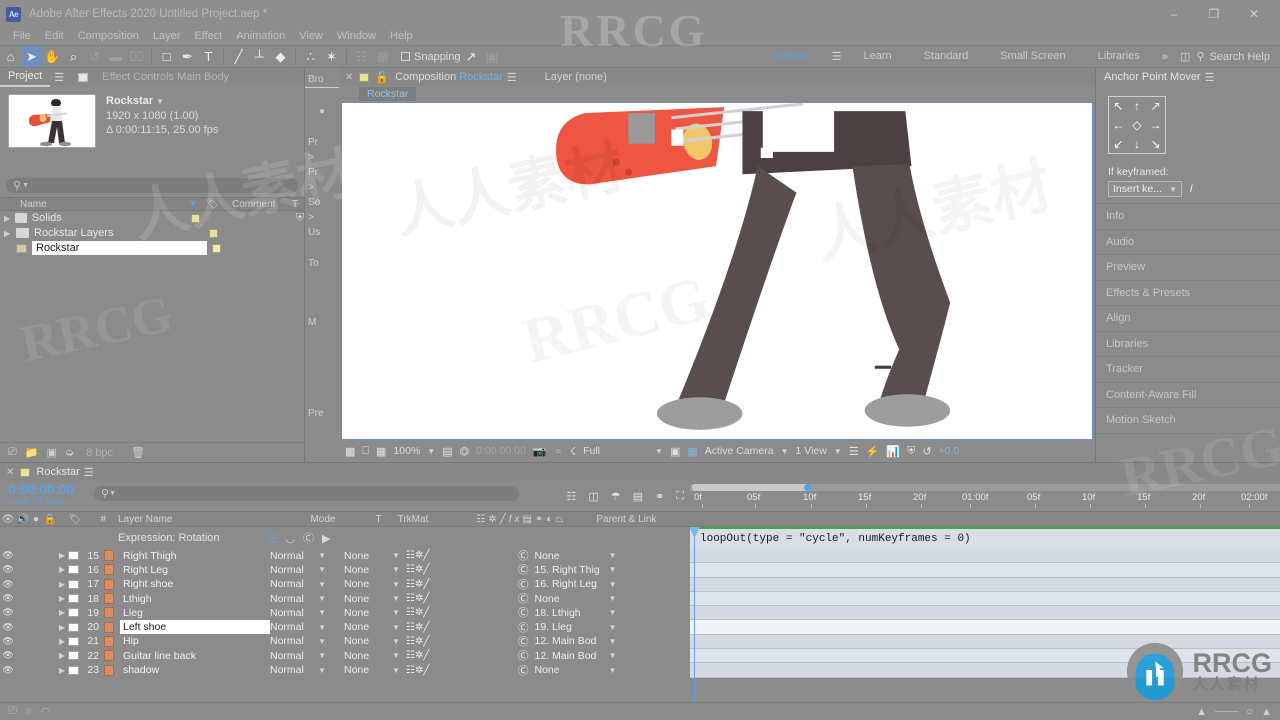 This screenshot has height=720, width=1280. What do you see at coordinates (162, 101) in the screenshot?
I see `project-item-name: Rockstar ▼` at bounding box center [162, 101].